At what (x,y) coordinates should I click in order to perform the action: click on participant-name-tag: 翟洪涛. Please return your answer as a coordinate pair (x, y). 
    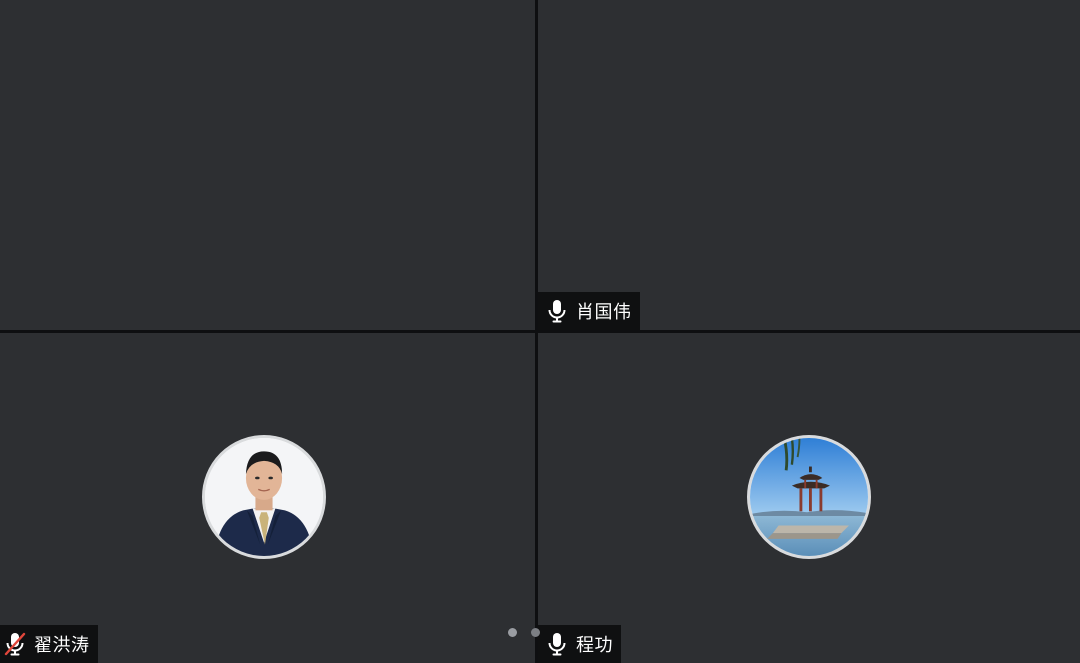
    Looking at the image, I should click on (49, 644).